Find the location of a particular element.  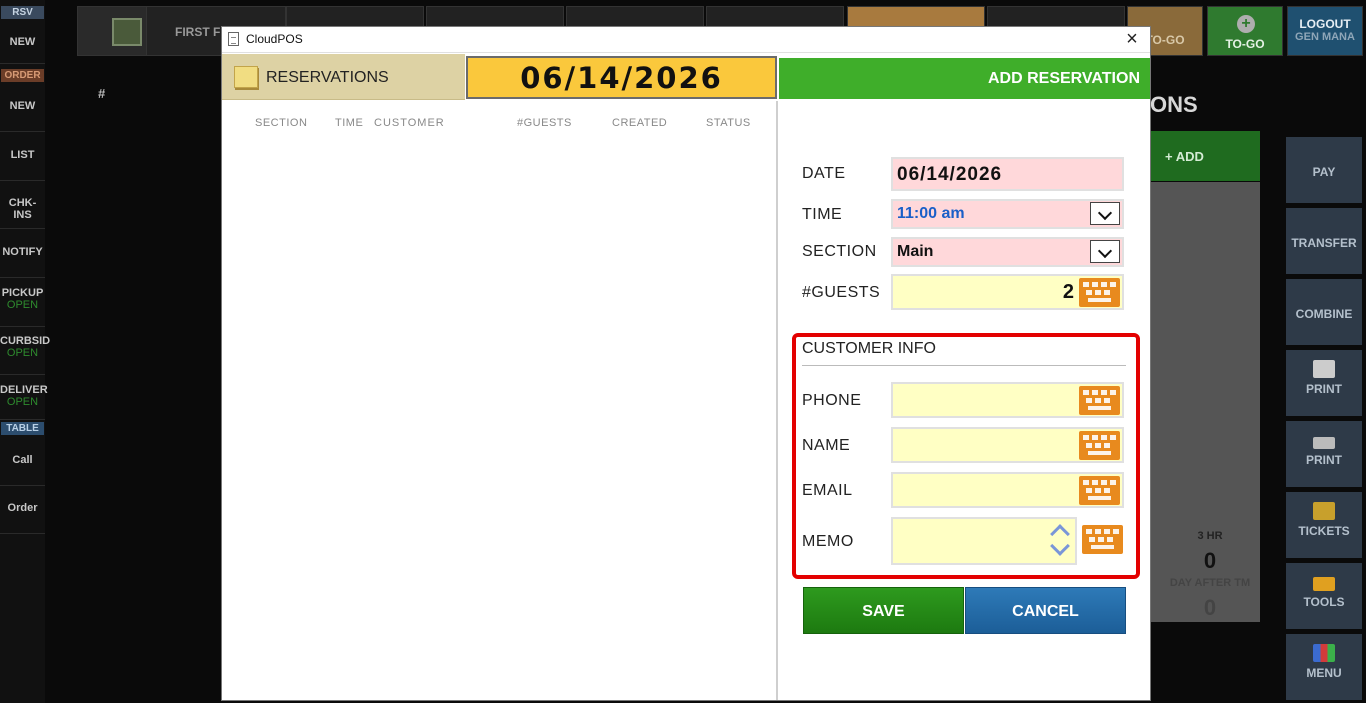

reservations-header: RESERVATIONS is located at coordinates (343, 77).